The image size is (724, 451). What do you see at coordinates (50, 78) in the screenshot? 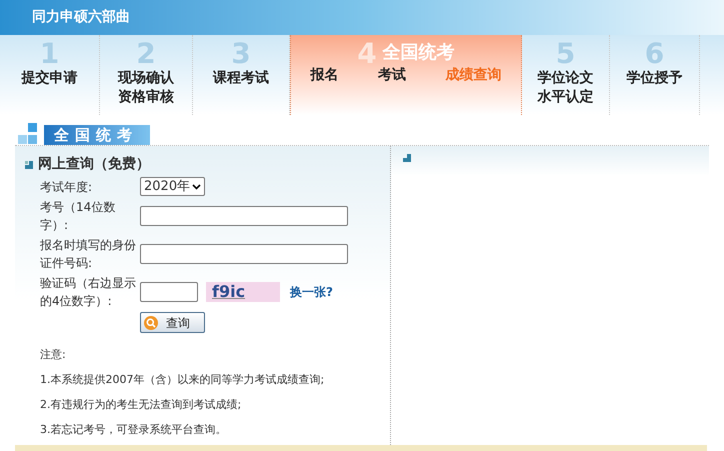
I see `step-label: 提交申请` at bounding box center [50, 78].